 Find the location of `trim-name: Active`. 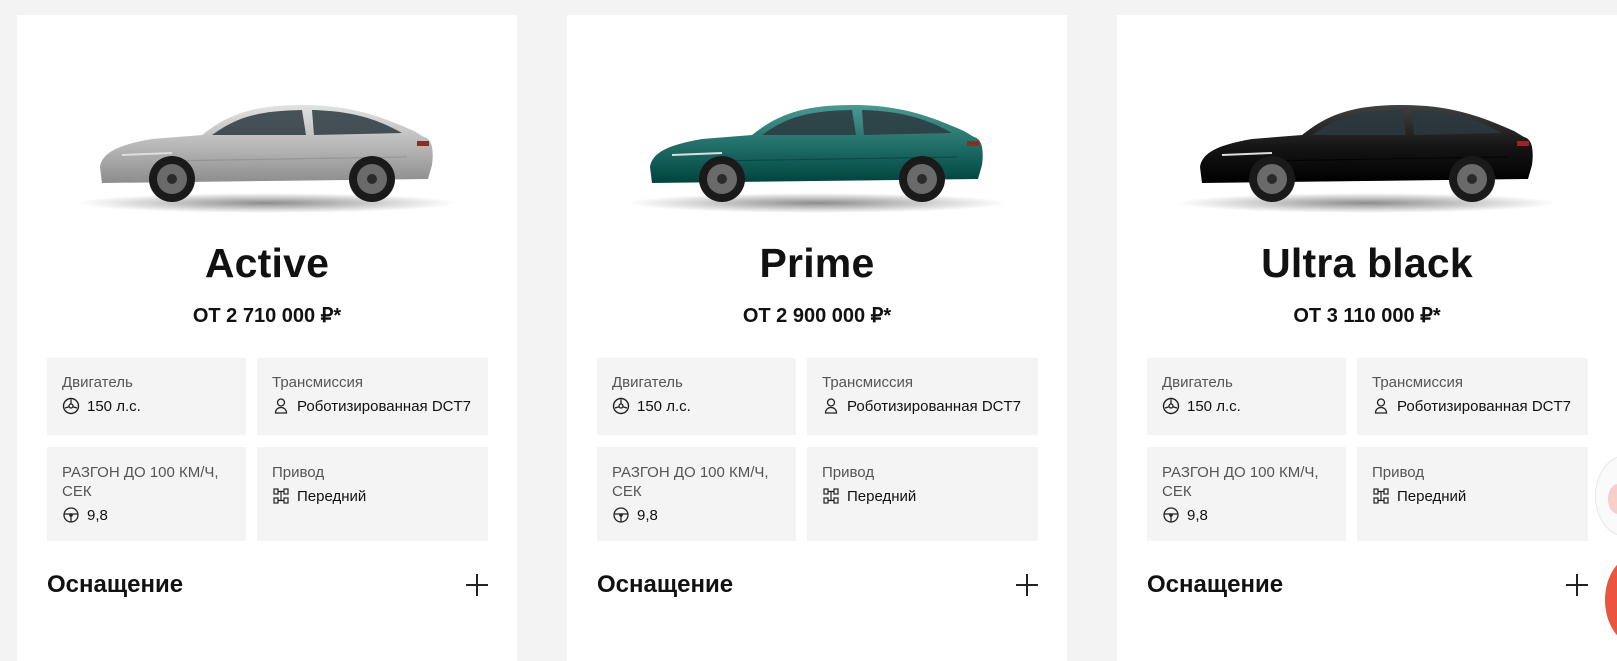

trim-name: Active is located at coordinates (267, 263).